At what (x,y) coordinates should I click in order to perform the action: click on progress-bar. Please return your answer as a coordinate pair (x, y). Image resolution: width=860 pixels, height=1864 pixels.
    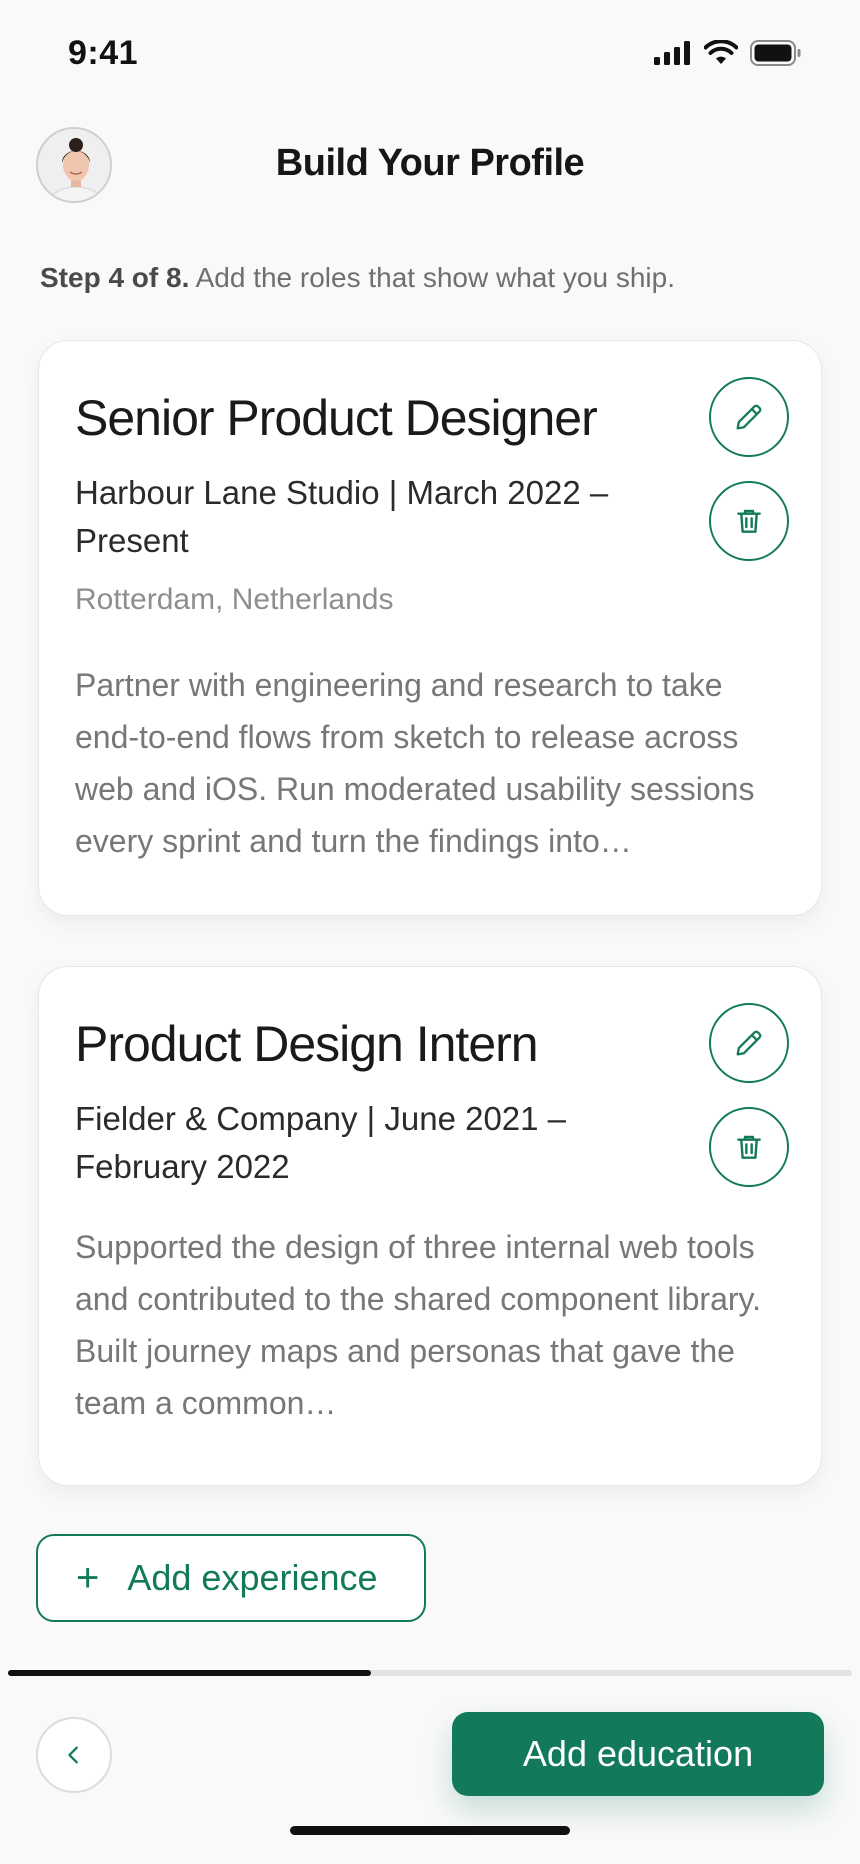
    Looking at the image, I should click on (430, 1673).